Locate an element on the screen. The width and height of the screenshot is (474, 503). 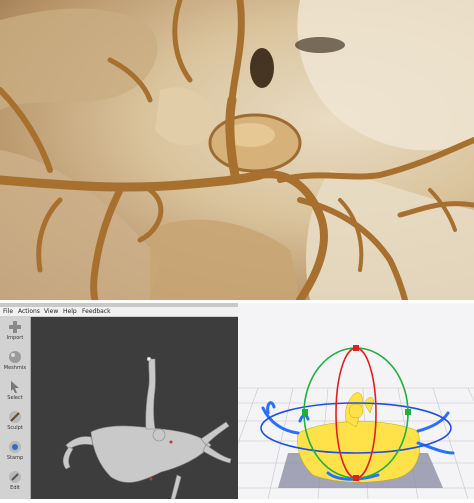
select-tool: Select is located at coordinates (15, 393).